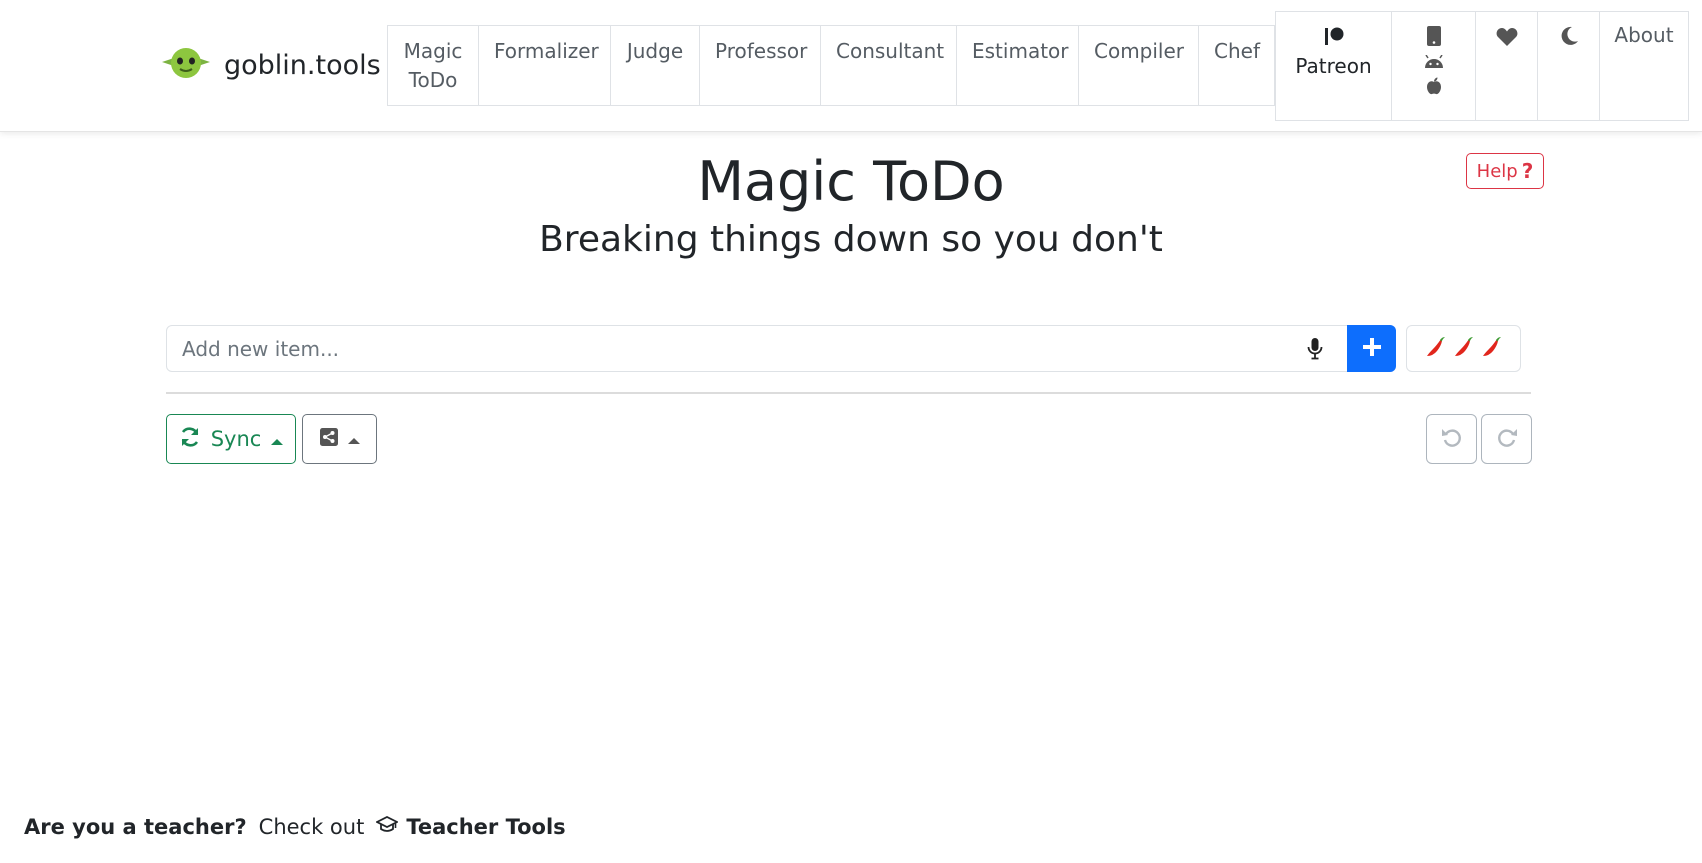  Describe the element at coordinates (655, 51) in the screenshot. I see `nav-label: Judge` at that location.